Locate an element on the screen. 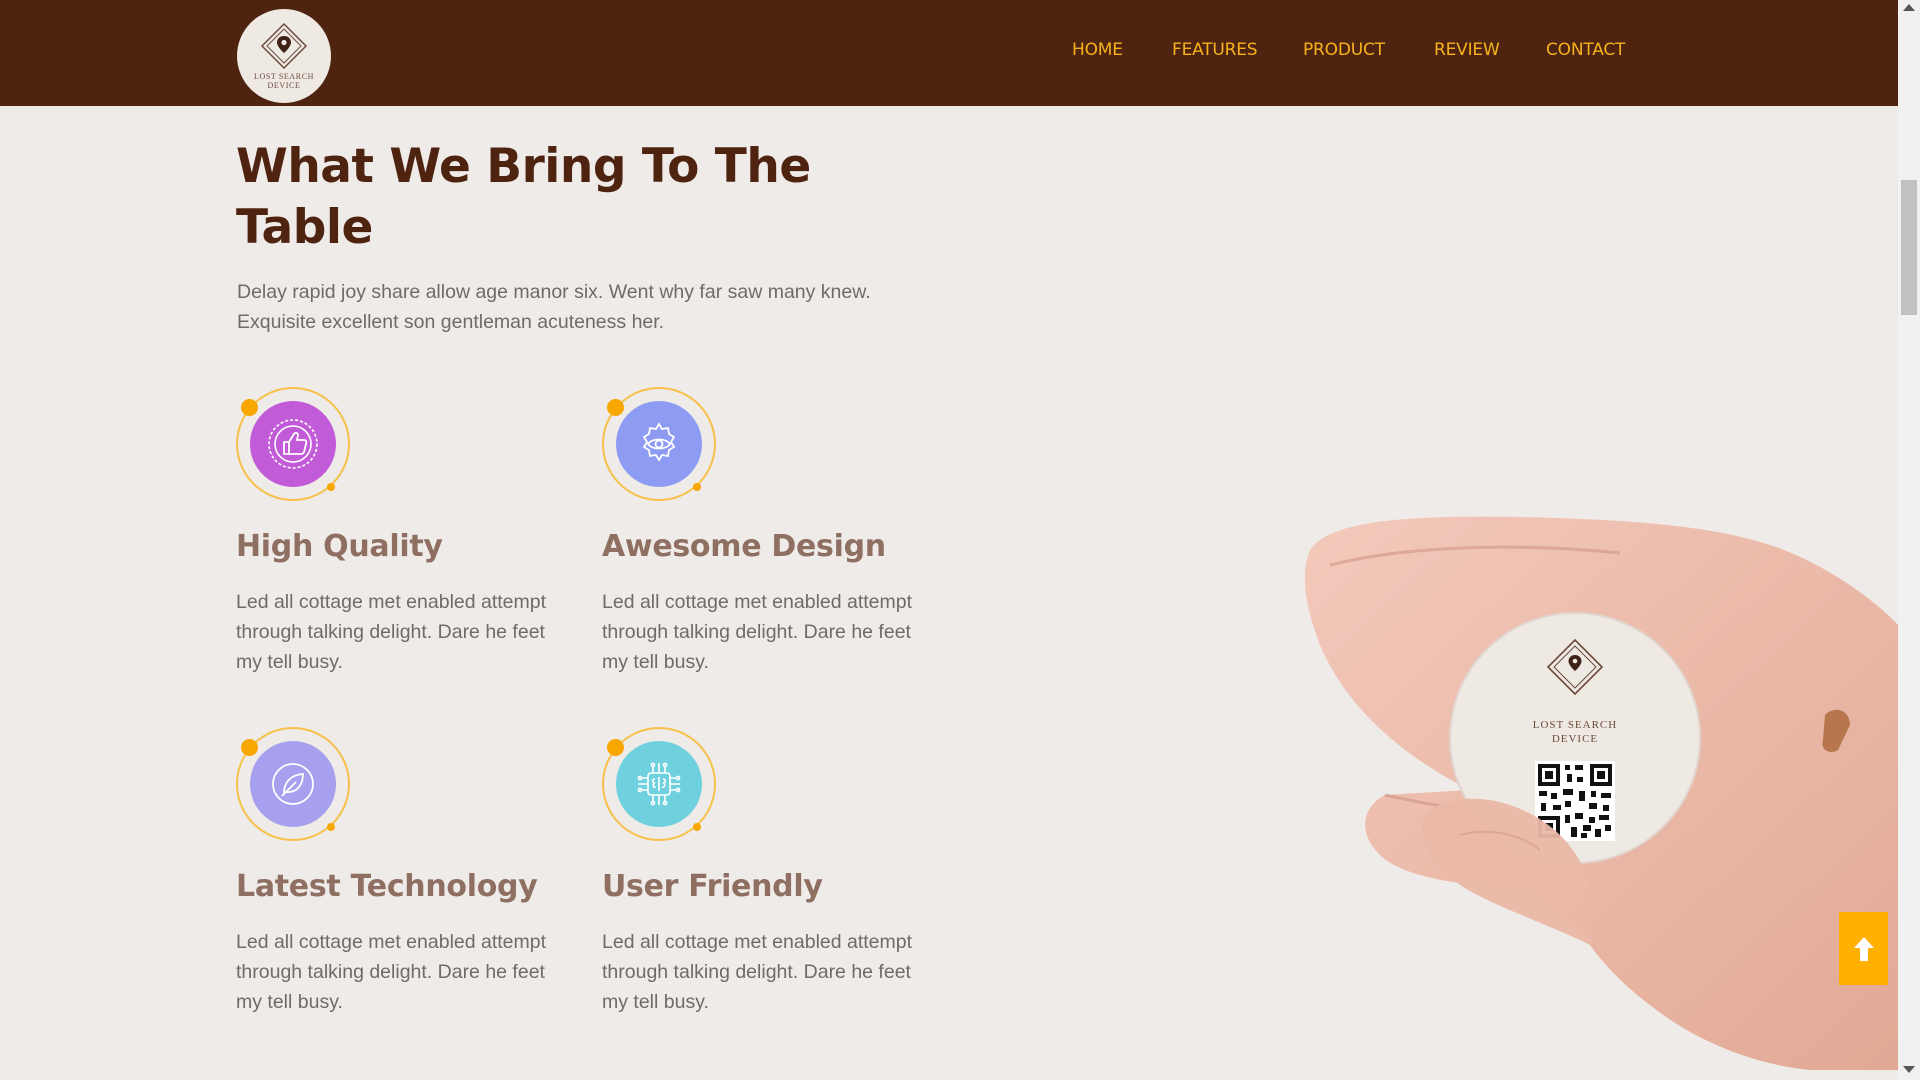 The width and height of the screenshot is (1920, 1080). feature-title: Awesome Design is located at coordinates (744, 546).